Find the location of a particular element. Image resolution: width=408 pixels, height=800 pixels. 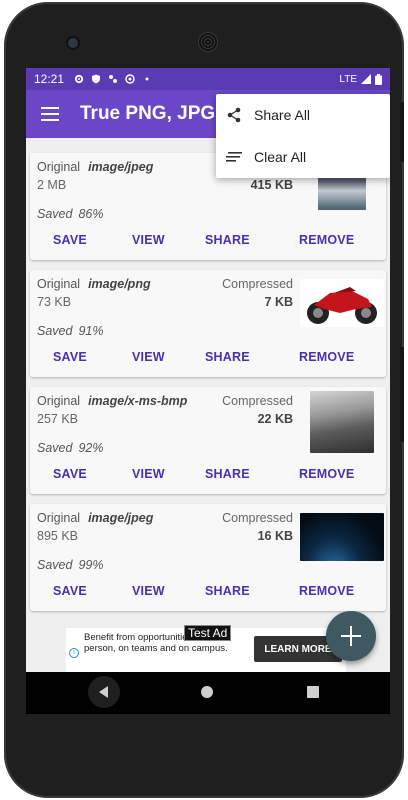

saved-row: Saved 91% is located at coordinates (70, 331).